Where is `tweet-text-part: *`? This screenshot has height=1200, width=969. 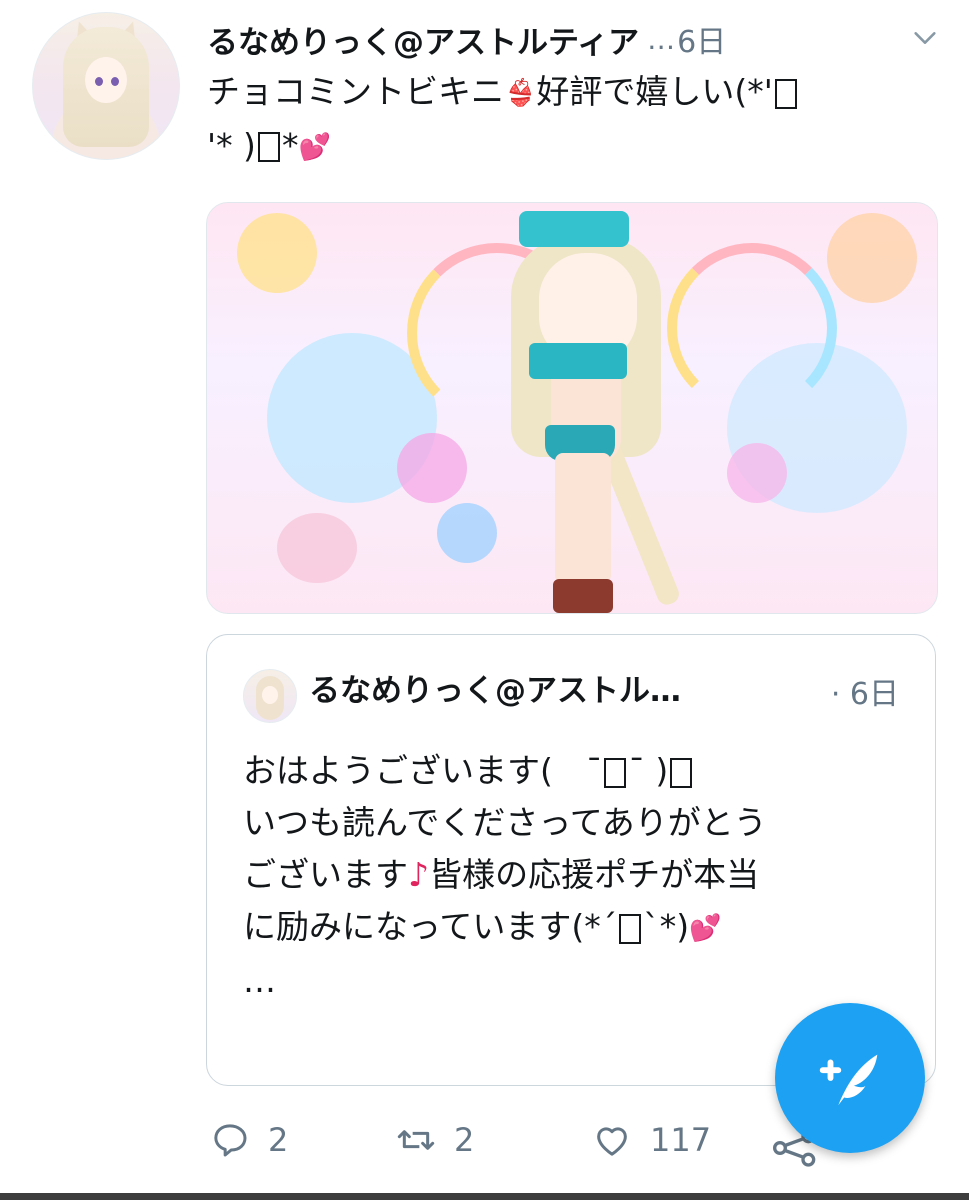
tweet-text-part: * is located at coordinates (290, 145).